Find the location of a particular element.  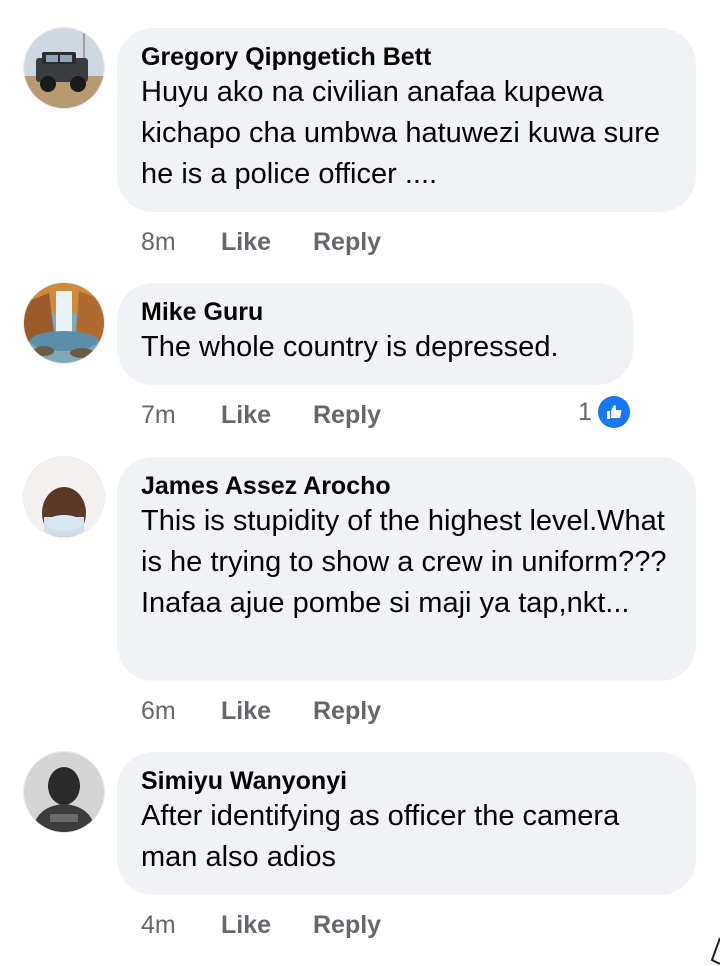

comment-author: Mike Guru is located at coordinates (374, 312).